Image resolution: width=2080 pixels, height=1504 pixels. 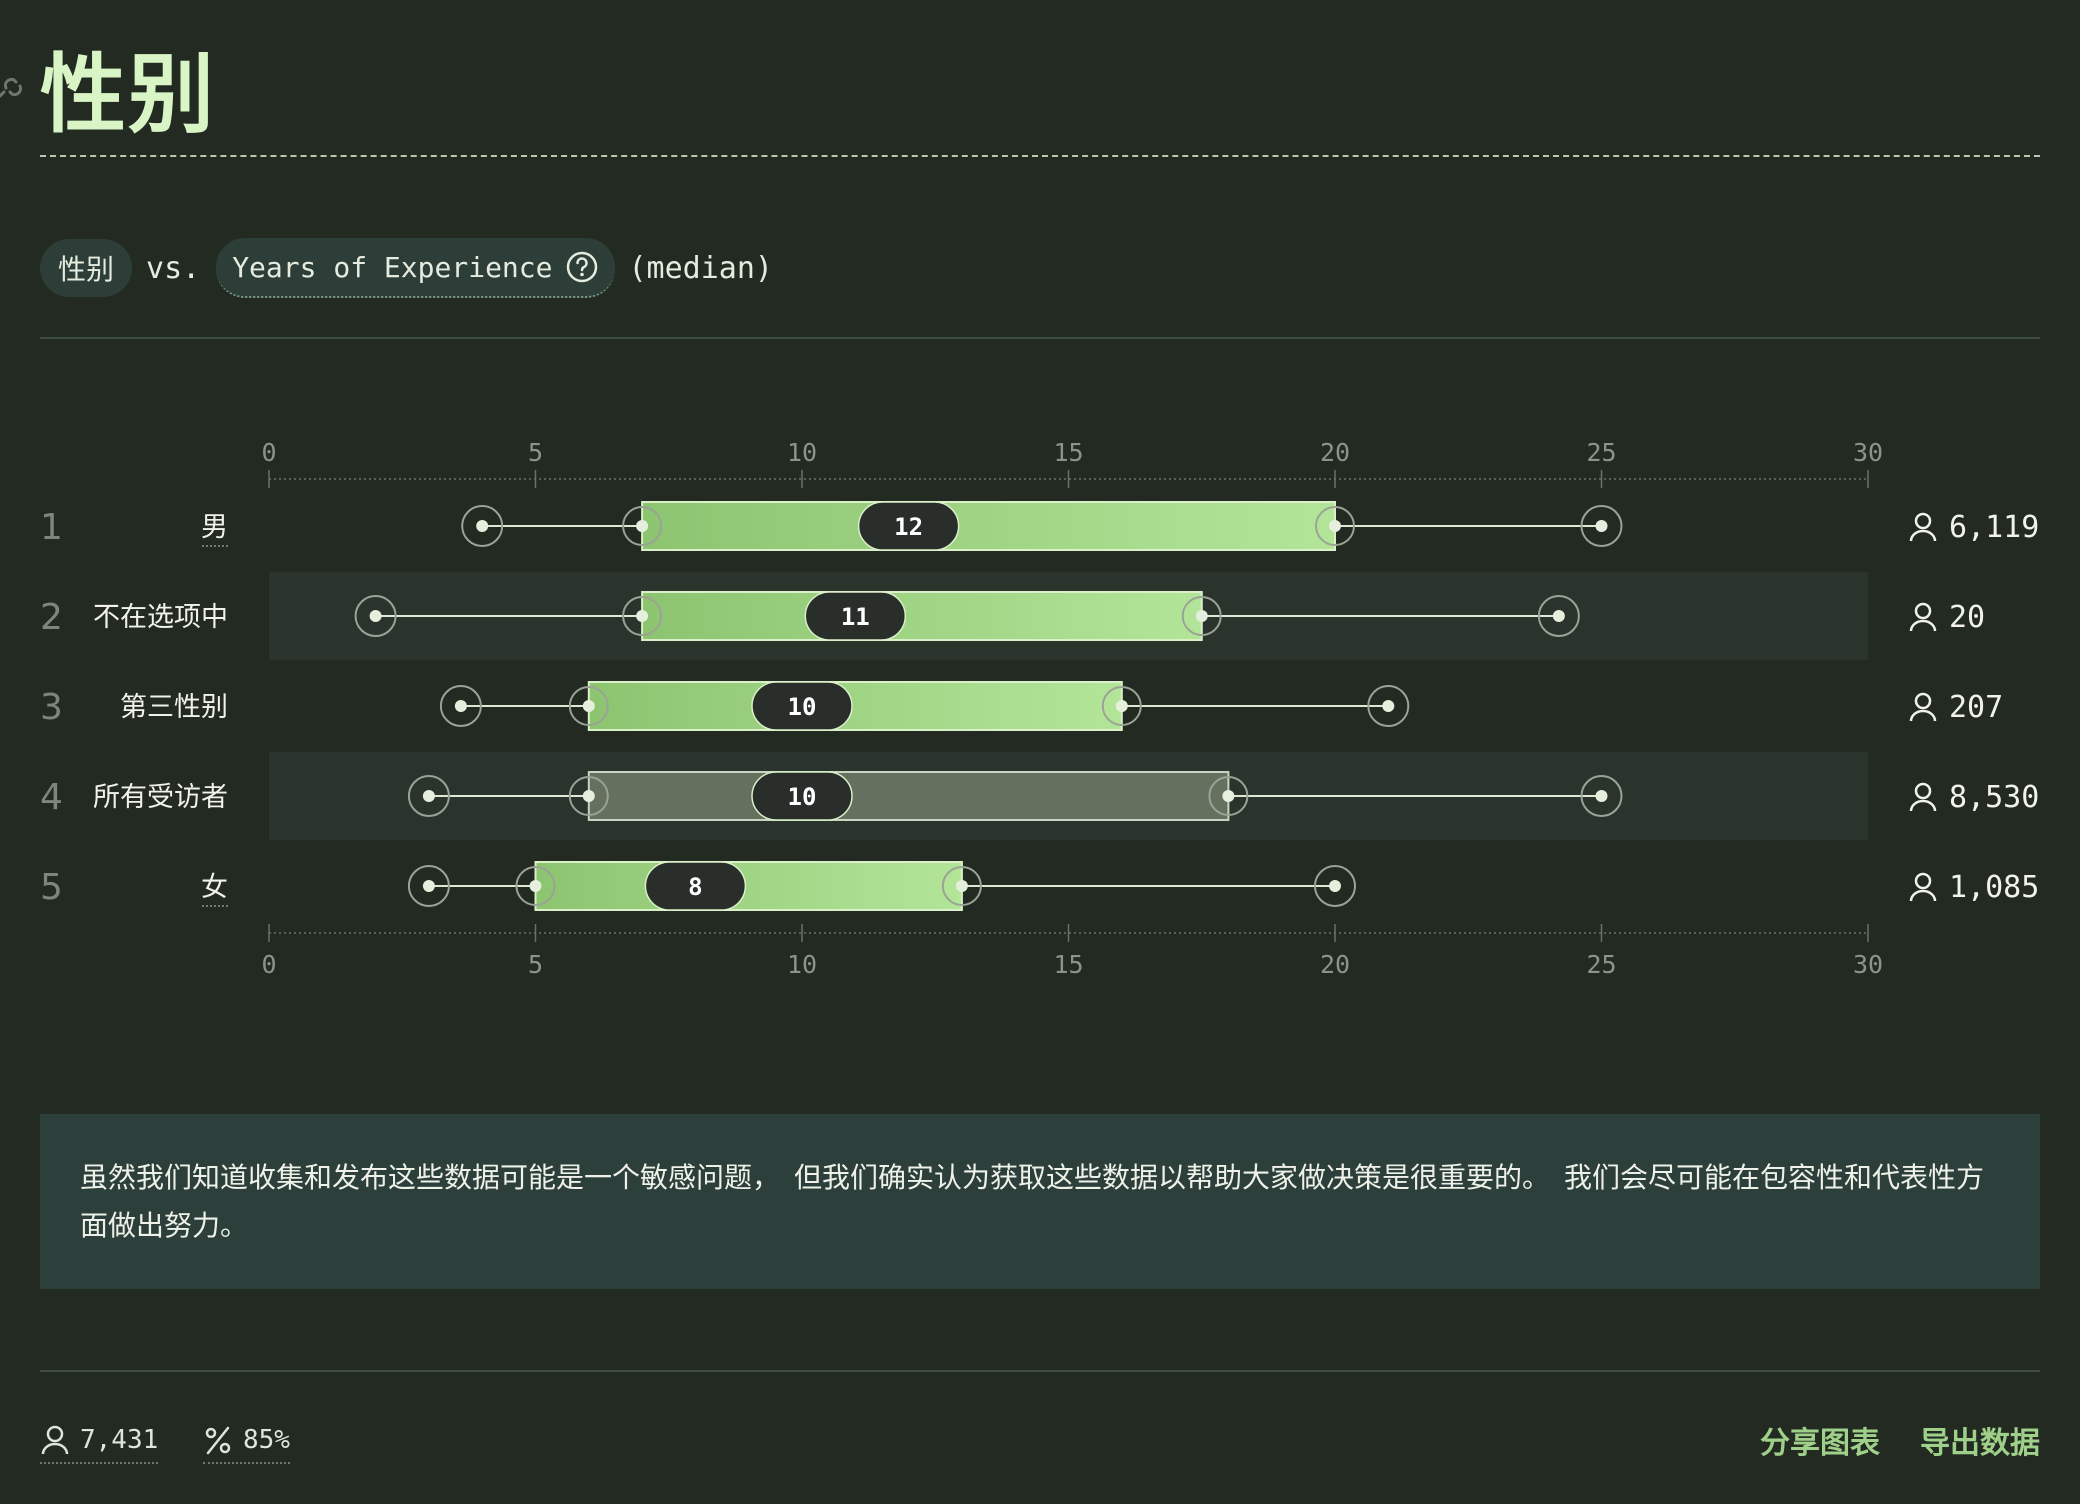 I want to click on subheader-divider, so click(x=1040, y=338).